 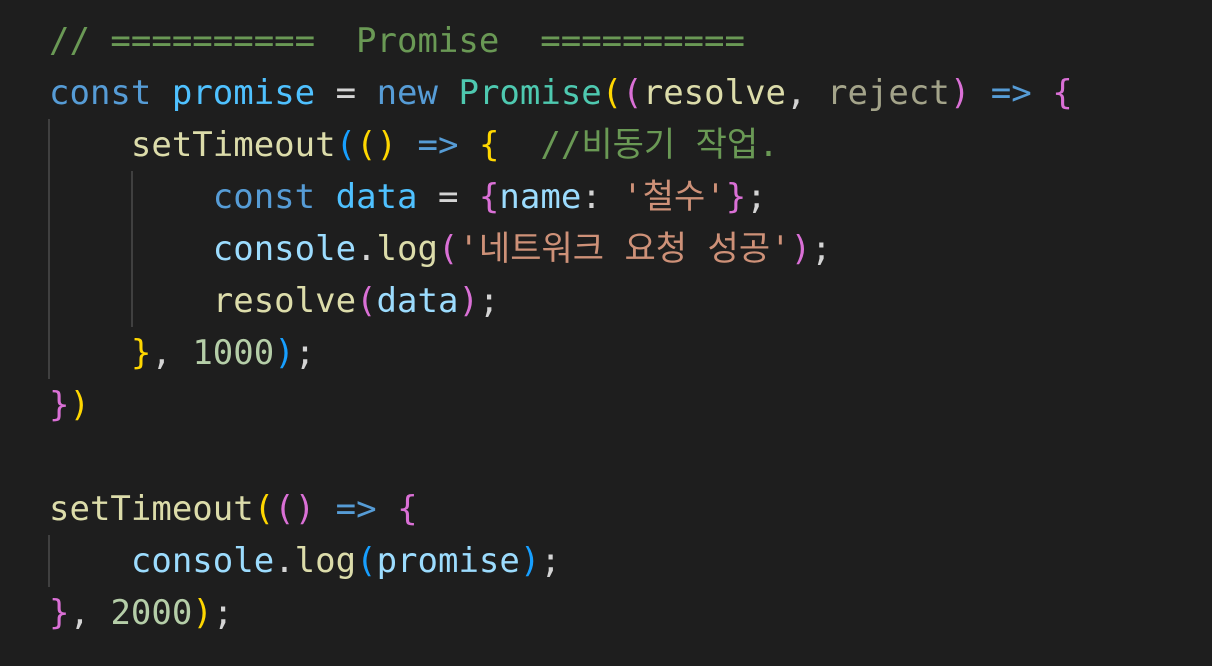 I want to click on code-token: 1000, so click(x=233, y=353).